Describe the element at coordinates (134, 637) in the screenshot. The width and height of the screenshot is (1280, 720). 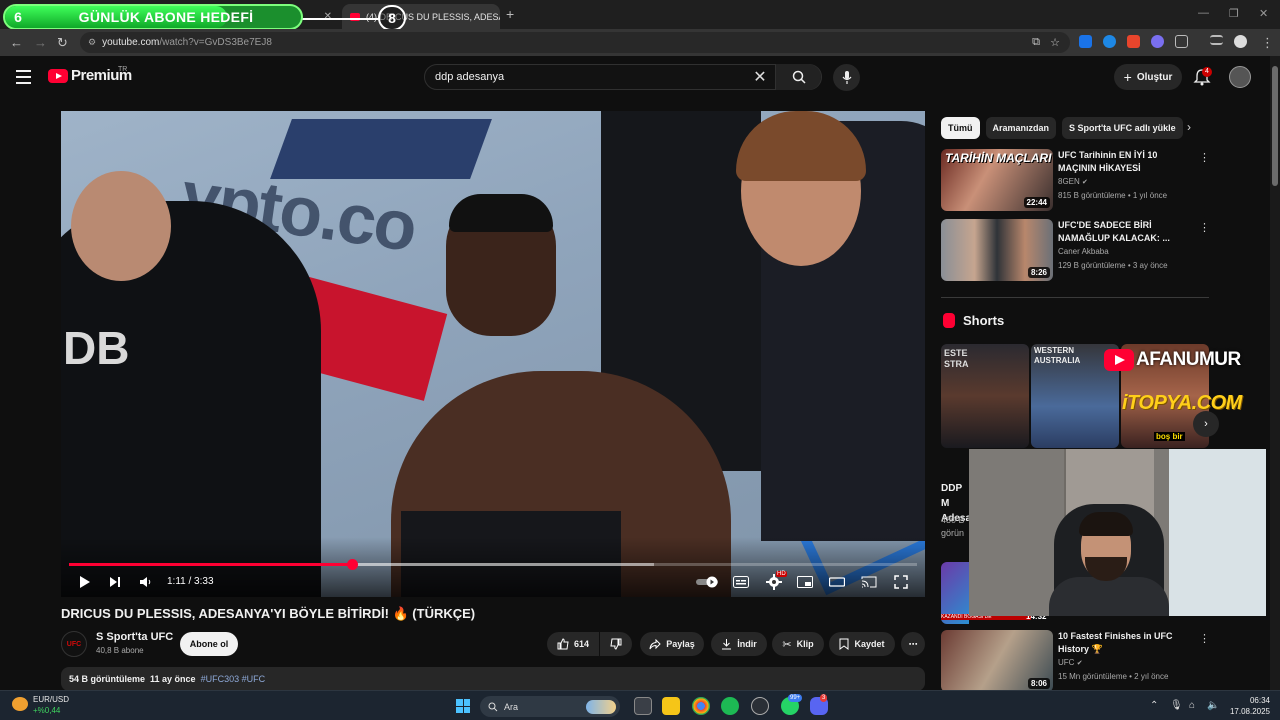
I see `channel-name: S Sport'ta UFC` at that location.